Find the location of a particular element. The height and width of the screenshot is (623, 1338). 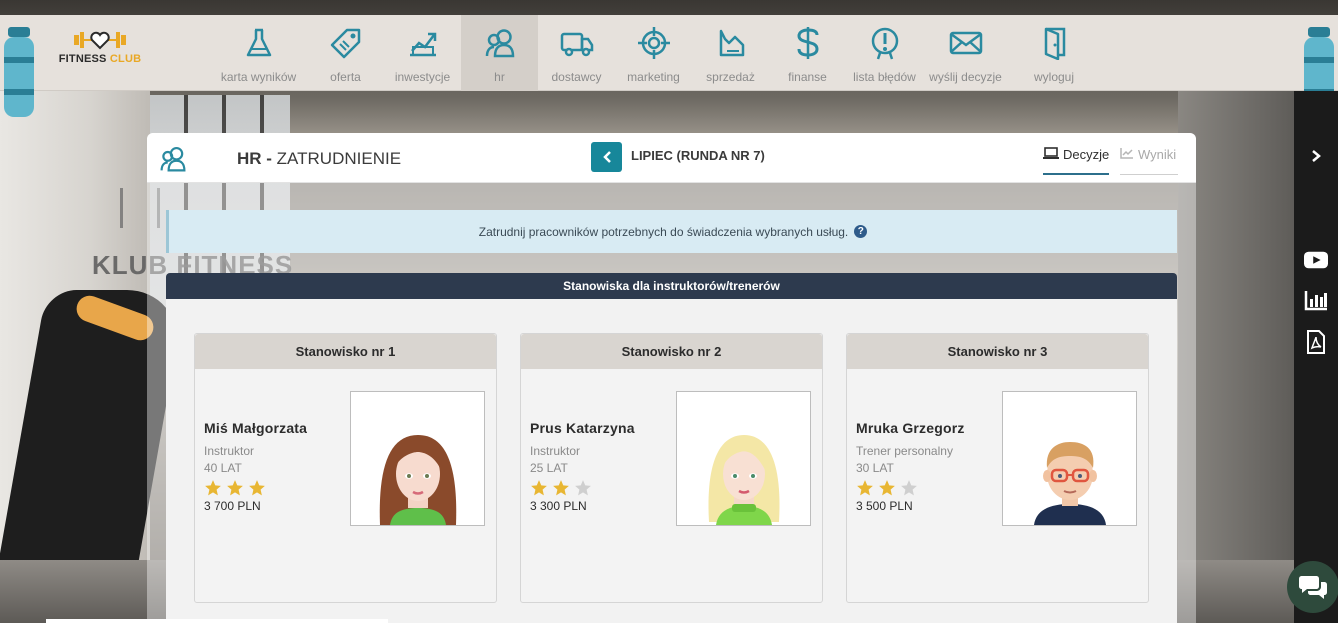

bottom-strip is located at coordinates (217, 621).